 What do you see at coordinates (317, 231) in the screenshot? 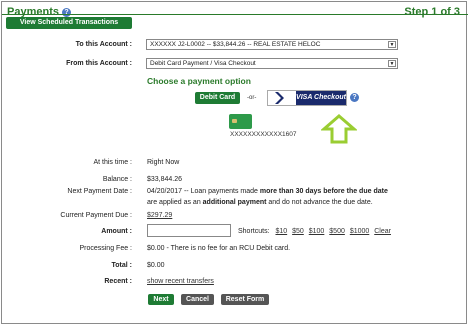
I see `shortcut-100-link: $100` at bounding box center [317, 231].